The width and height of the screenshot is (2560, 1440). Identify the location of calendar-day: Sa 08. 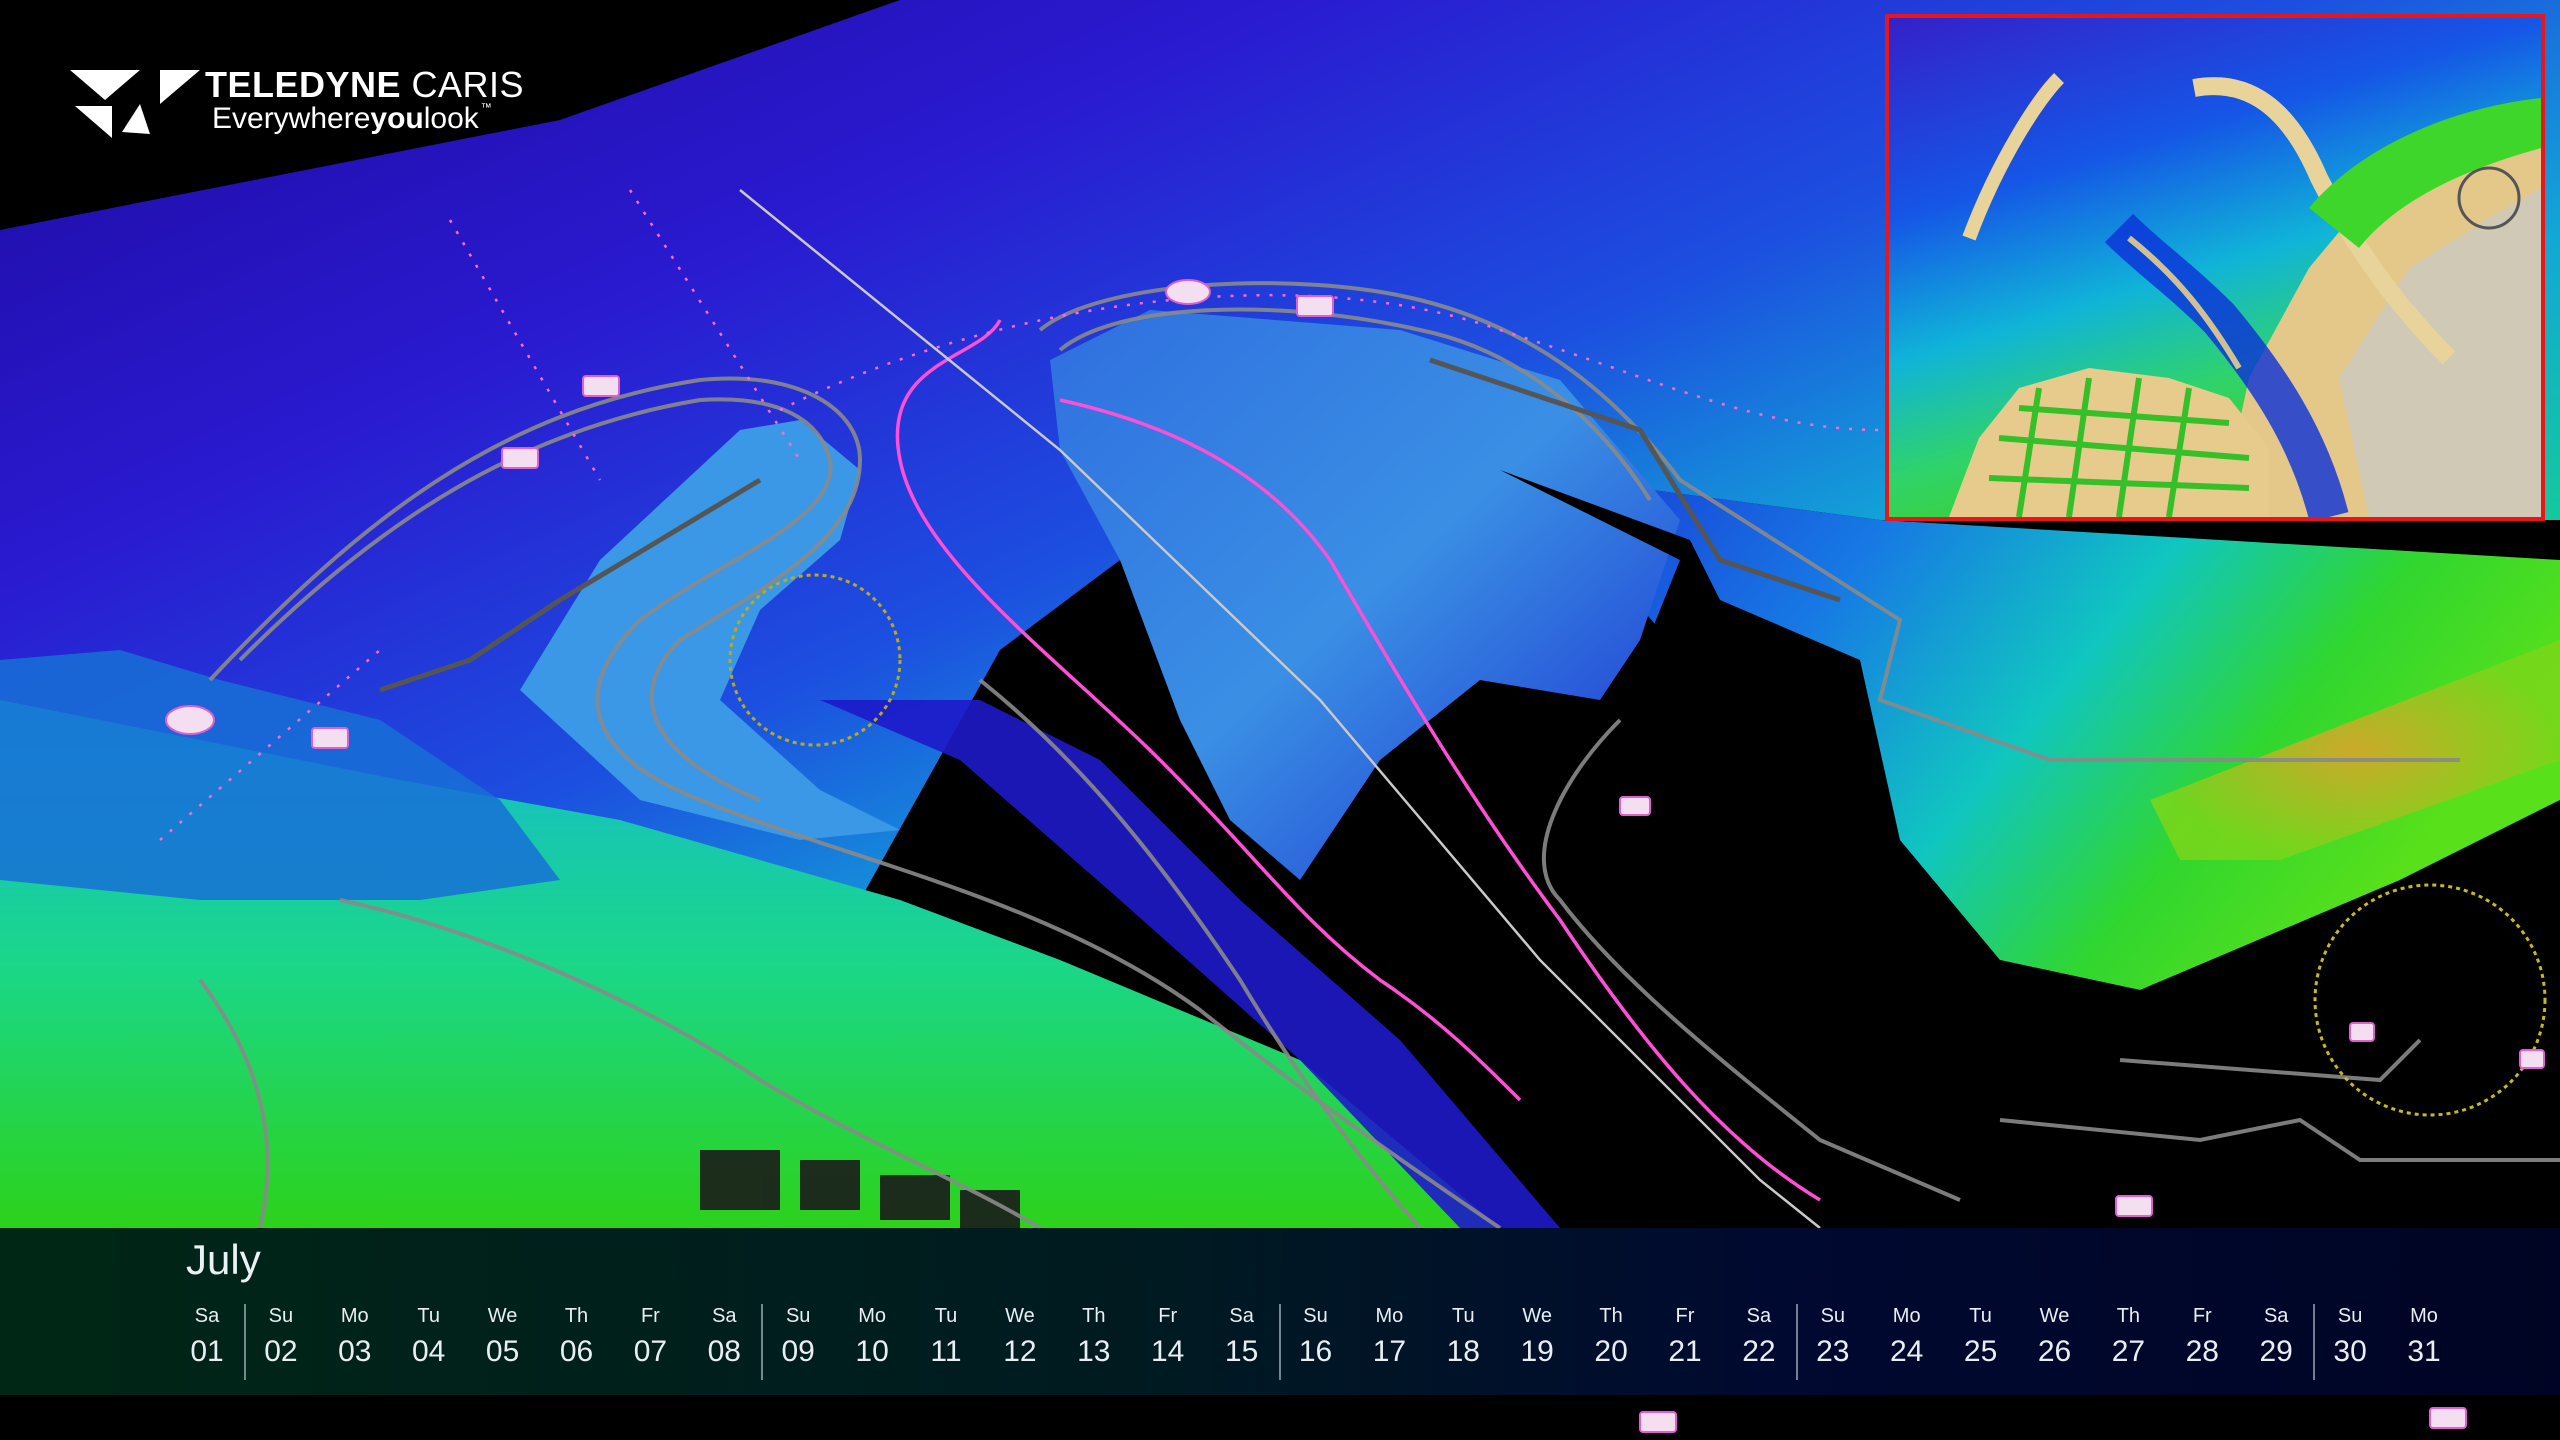
(724, 1338).